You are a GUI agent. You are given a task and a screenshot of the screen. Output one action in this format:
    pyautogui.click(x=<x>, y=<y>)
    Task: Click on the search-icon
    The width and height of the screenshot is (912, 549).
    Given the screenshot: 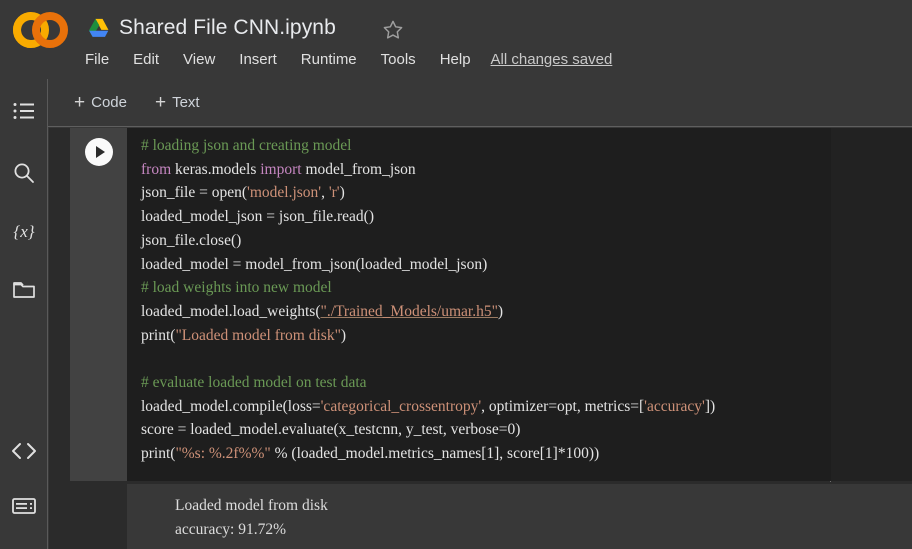 What is the action you would take?
    pyautogui.click(x=24, y=173)
    